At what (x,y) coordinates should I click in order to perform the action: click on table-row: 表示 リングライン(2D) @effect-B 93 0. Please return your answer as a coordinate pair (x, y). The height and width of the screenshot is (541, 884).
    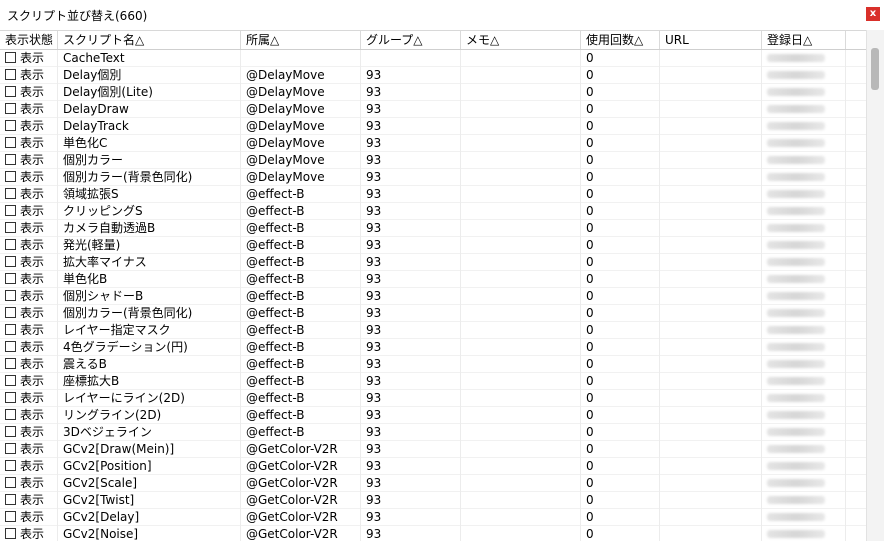
    Looking at the image, I should click on (433, 415).